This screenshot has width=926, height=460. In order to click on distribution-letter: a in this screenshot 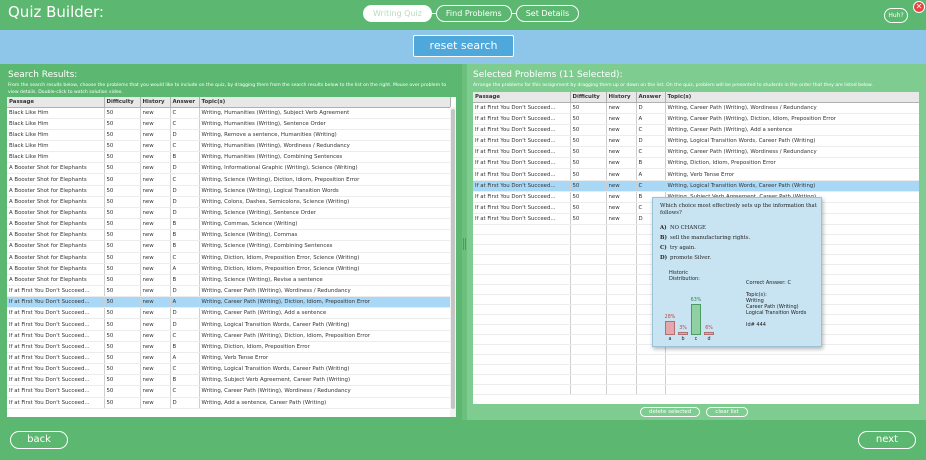, I will do `click(670, 339)`.